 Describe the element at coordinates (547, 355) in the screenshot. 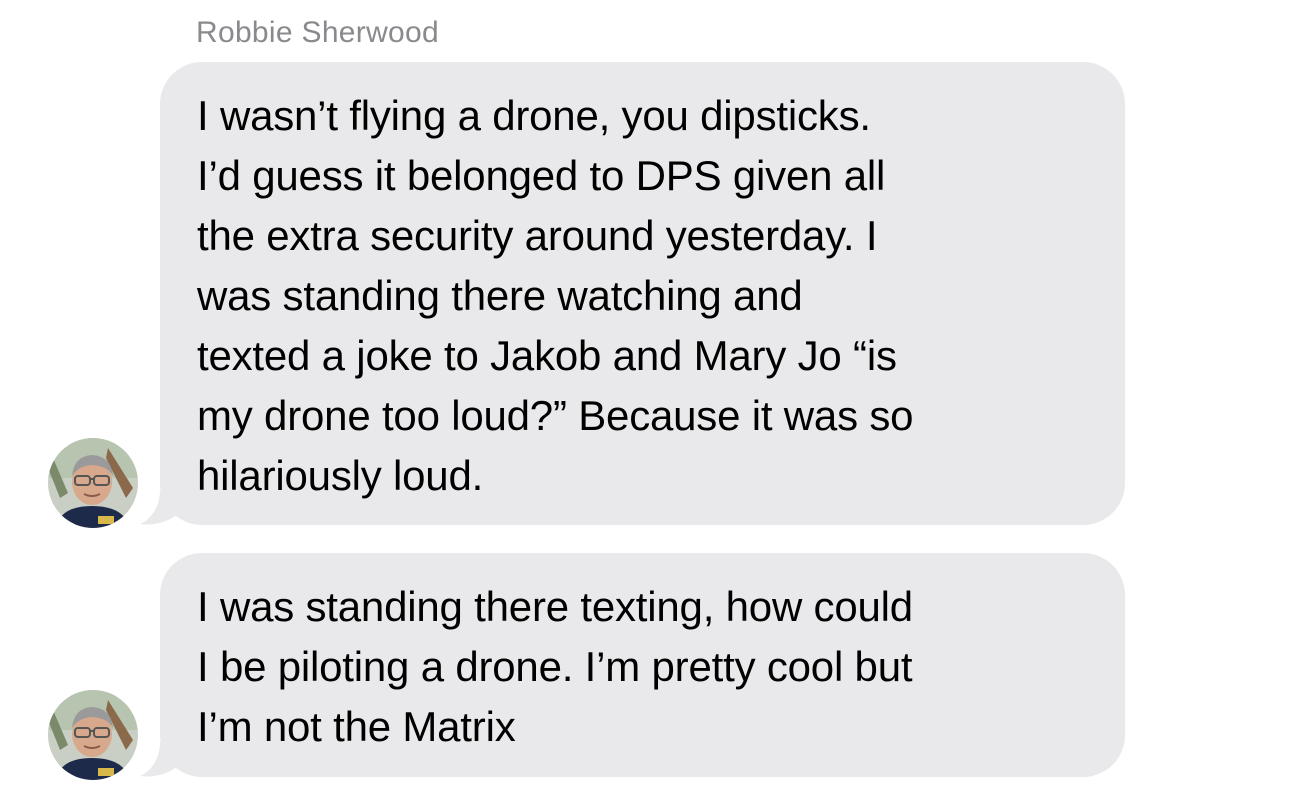

I see `message-line: texted a joke to Jakob and Mary Jo “is` at that location.